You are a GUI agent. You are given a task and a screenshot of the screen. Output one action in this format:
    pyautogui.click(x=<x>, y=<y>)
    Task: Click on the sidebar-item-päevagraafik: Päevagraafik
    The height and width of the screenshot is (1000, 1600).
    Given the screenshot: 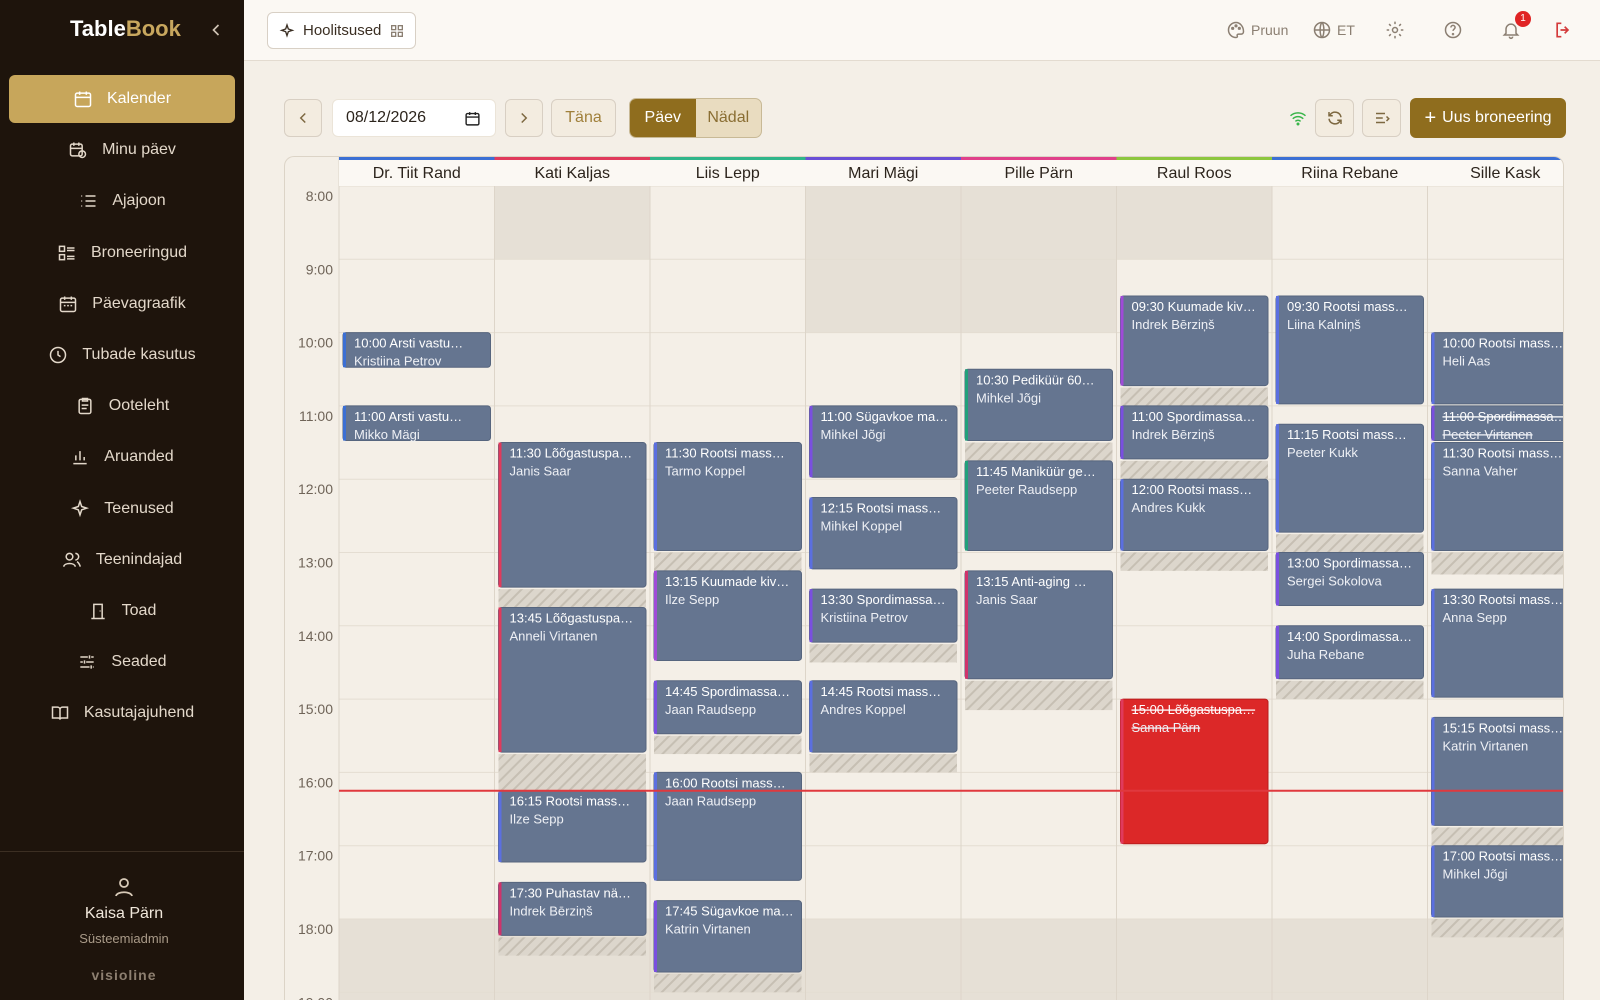 What is the action you would take?
    pyautogui.click(x=122, y=304)
    